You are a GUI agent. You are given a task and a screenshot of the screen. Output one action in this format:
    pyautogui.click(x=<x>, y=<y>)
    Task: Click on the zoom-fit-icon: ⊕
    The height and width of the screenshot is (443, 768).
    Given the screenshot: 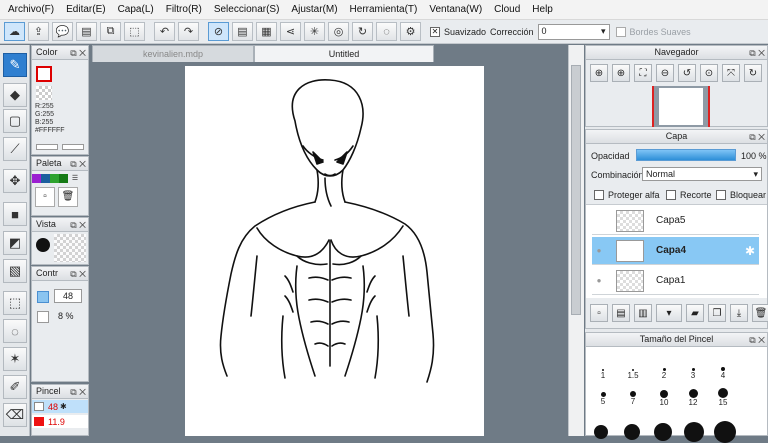 What is the action you would take?
    pyautogui.click(x=599, y=73)
    